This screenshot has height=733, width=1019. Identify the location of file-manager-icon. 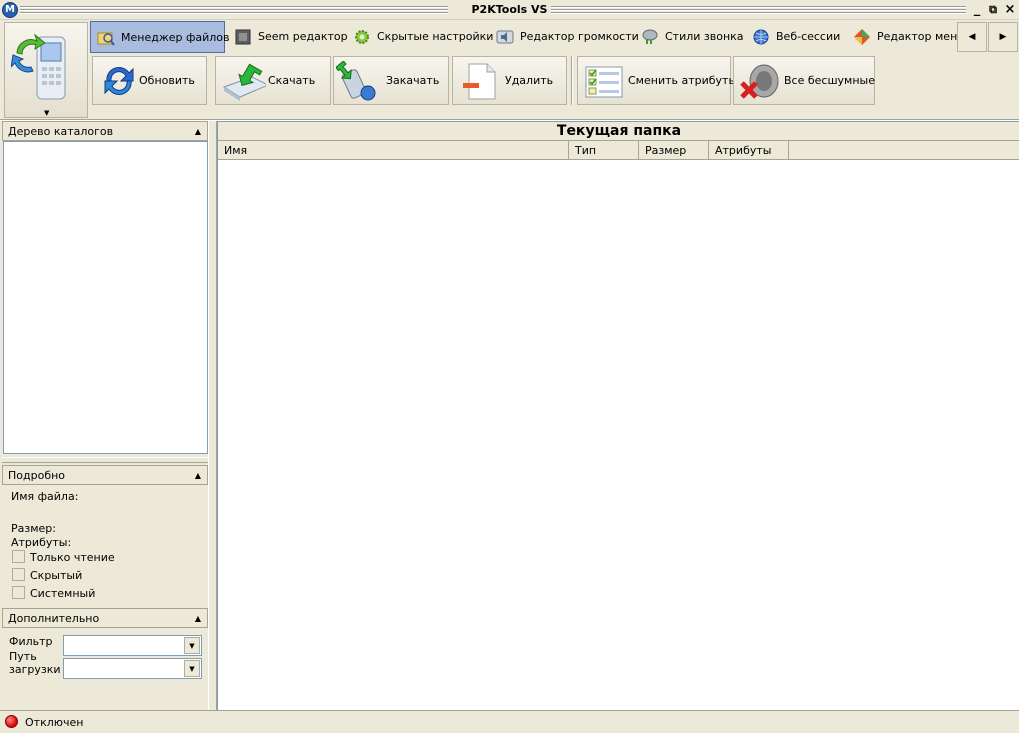
(106, 39).